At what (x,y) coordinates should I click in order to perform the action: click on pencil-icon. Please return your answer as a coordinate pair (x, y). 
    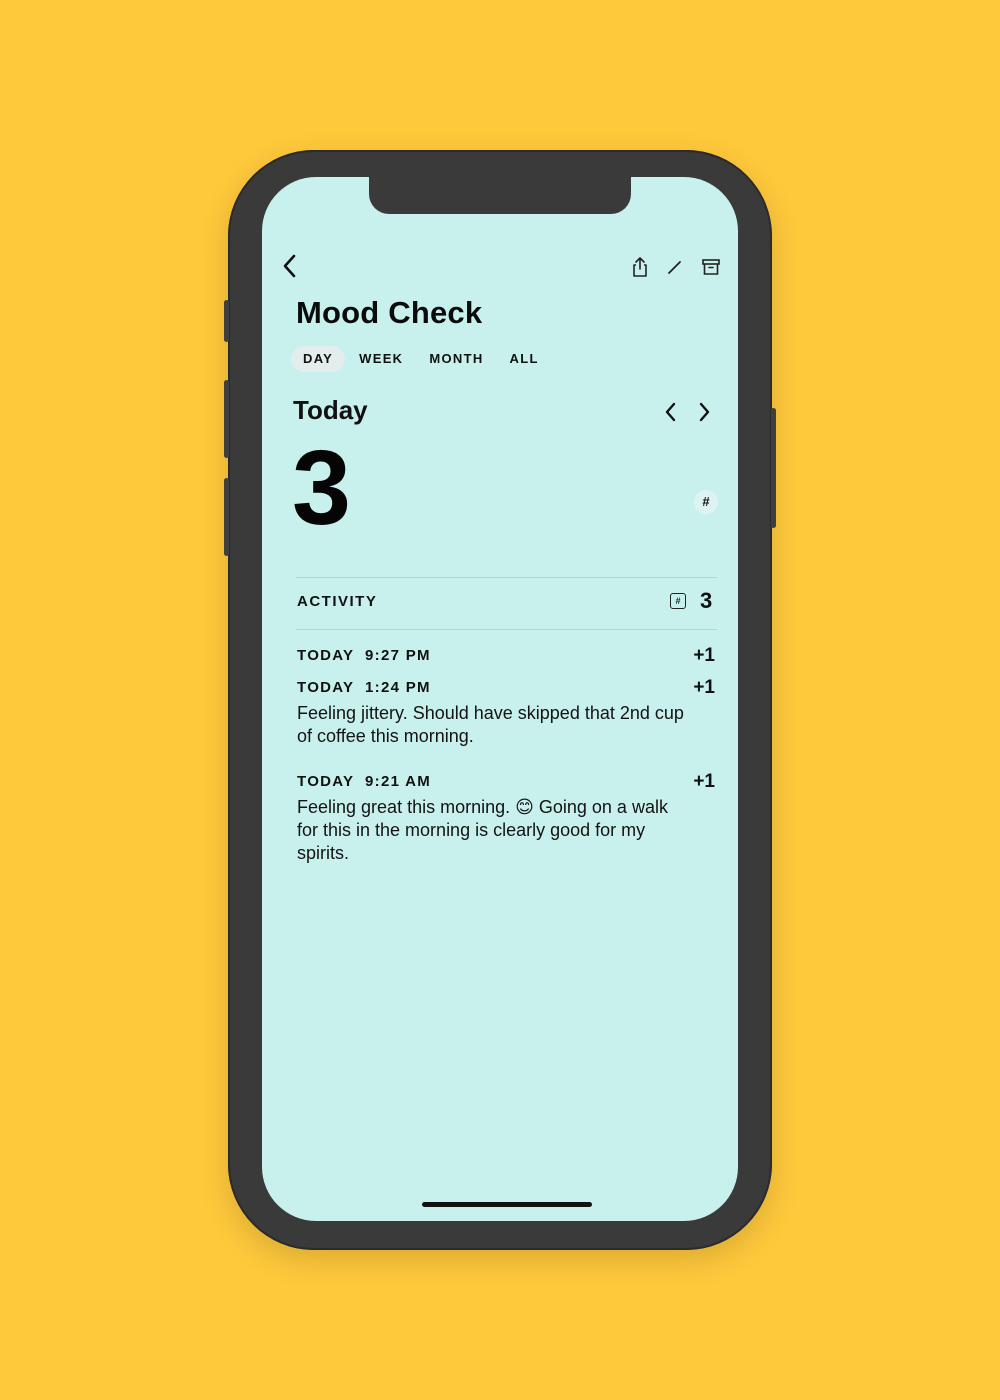
    Looking at the image, I should click on (674, 267).